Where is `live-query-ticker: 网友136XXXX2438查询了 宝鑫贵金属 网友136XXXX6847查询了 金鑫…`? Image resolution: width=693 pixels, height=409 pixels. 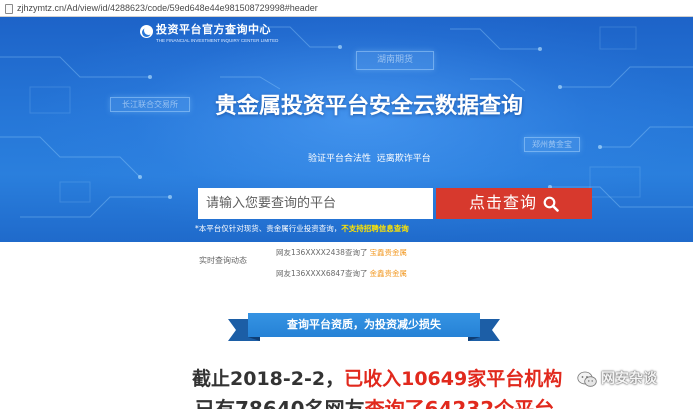 live-query-ticker: 网友136XXXX2438查询了 宝鑫贵金属 网友136XXXX6847查询了 金鑫… is located at coordinates (396, 265).